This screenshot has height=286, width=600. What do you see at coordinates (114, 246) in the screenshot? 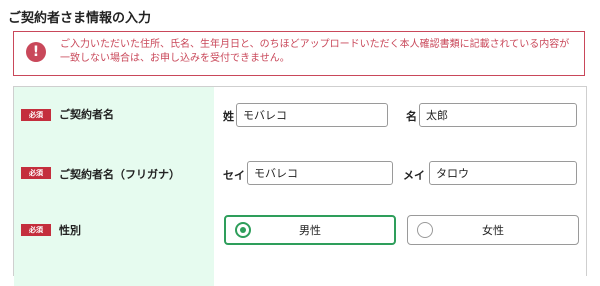
I see `row-label-cell: 必須 性別` at bounding box center [114, 246].